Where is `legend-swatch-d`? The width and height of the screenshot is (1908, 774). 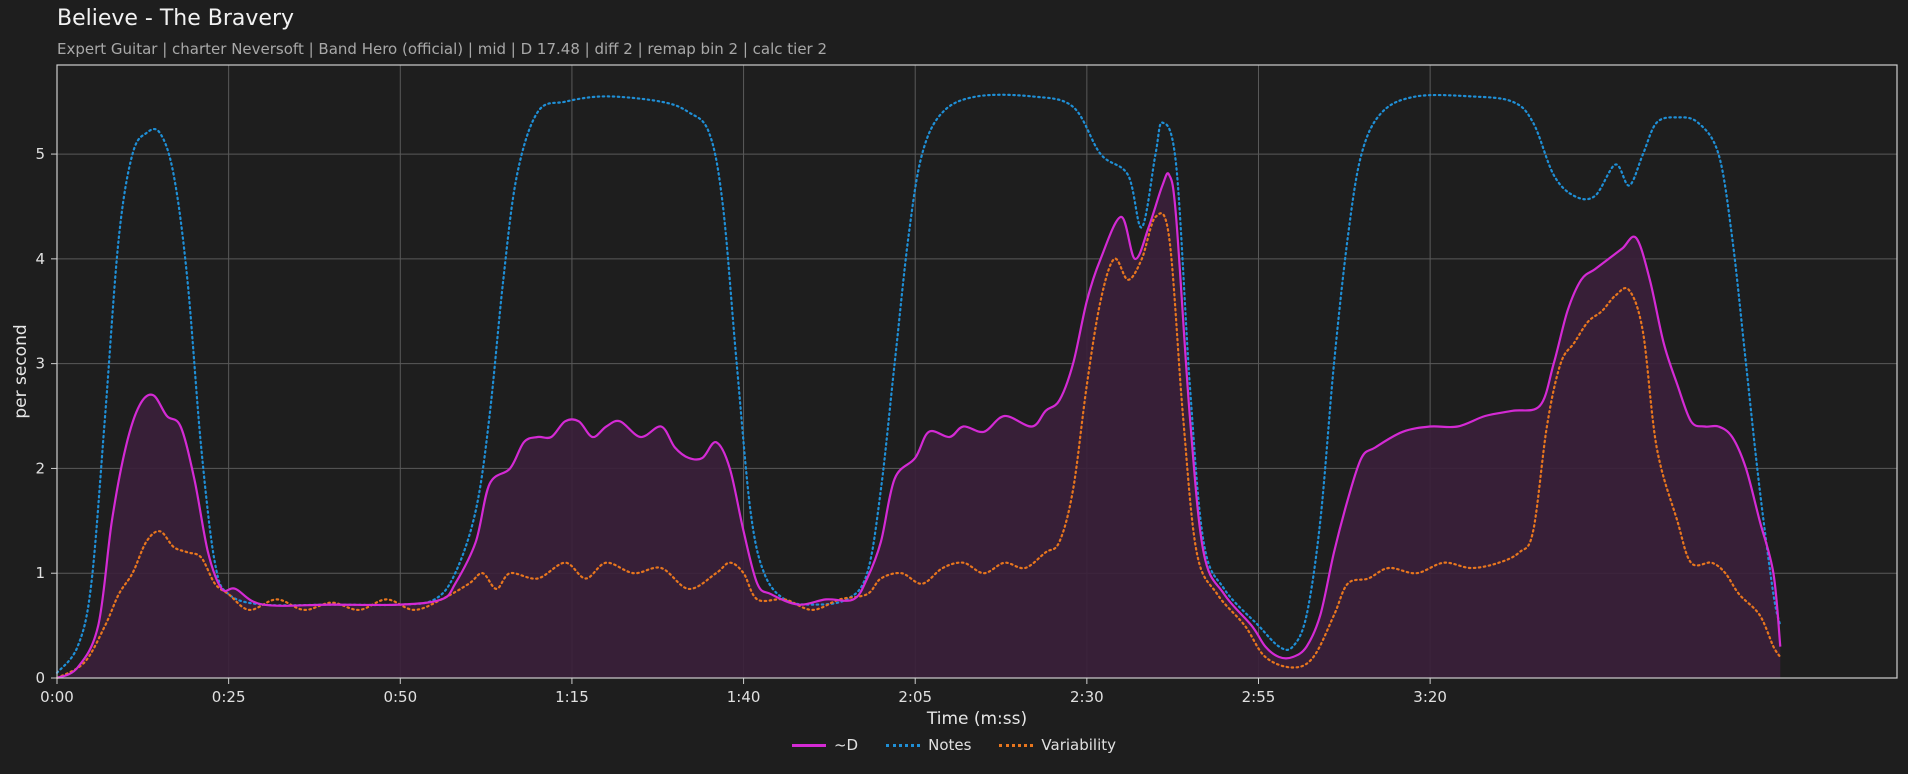
legend-swatch-d is located at coordinates (808, 745).